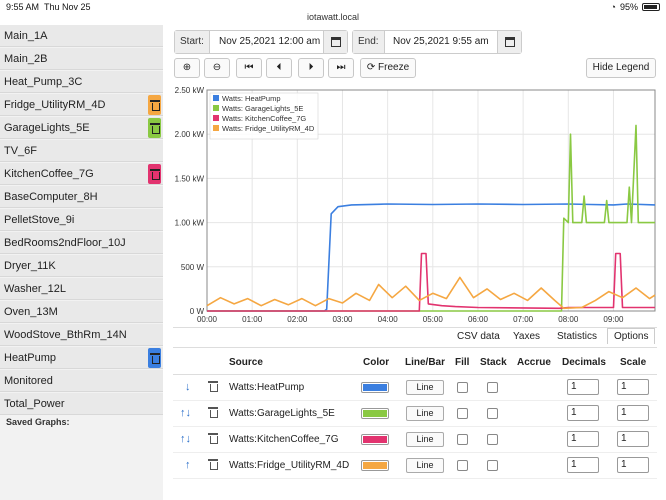 The image size is (666, 500). I want to click on sidebar-item: Heat_Pump_3C, so click(81, 82).